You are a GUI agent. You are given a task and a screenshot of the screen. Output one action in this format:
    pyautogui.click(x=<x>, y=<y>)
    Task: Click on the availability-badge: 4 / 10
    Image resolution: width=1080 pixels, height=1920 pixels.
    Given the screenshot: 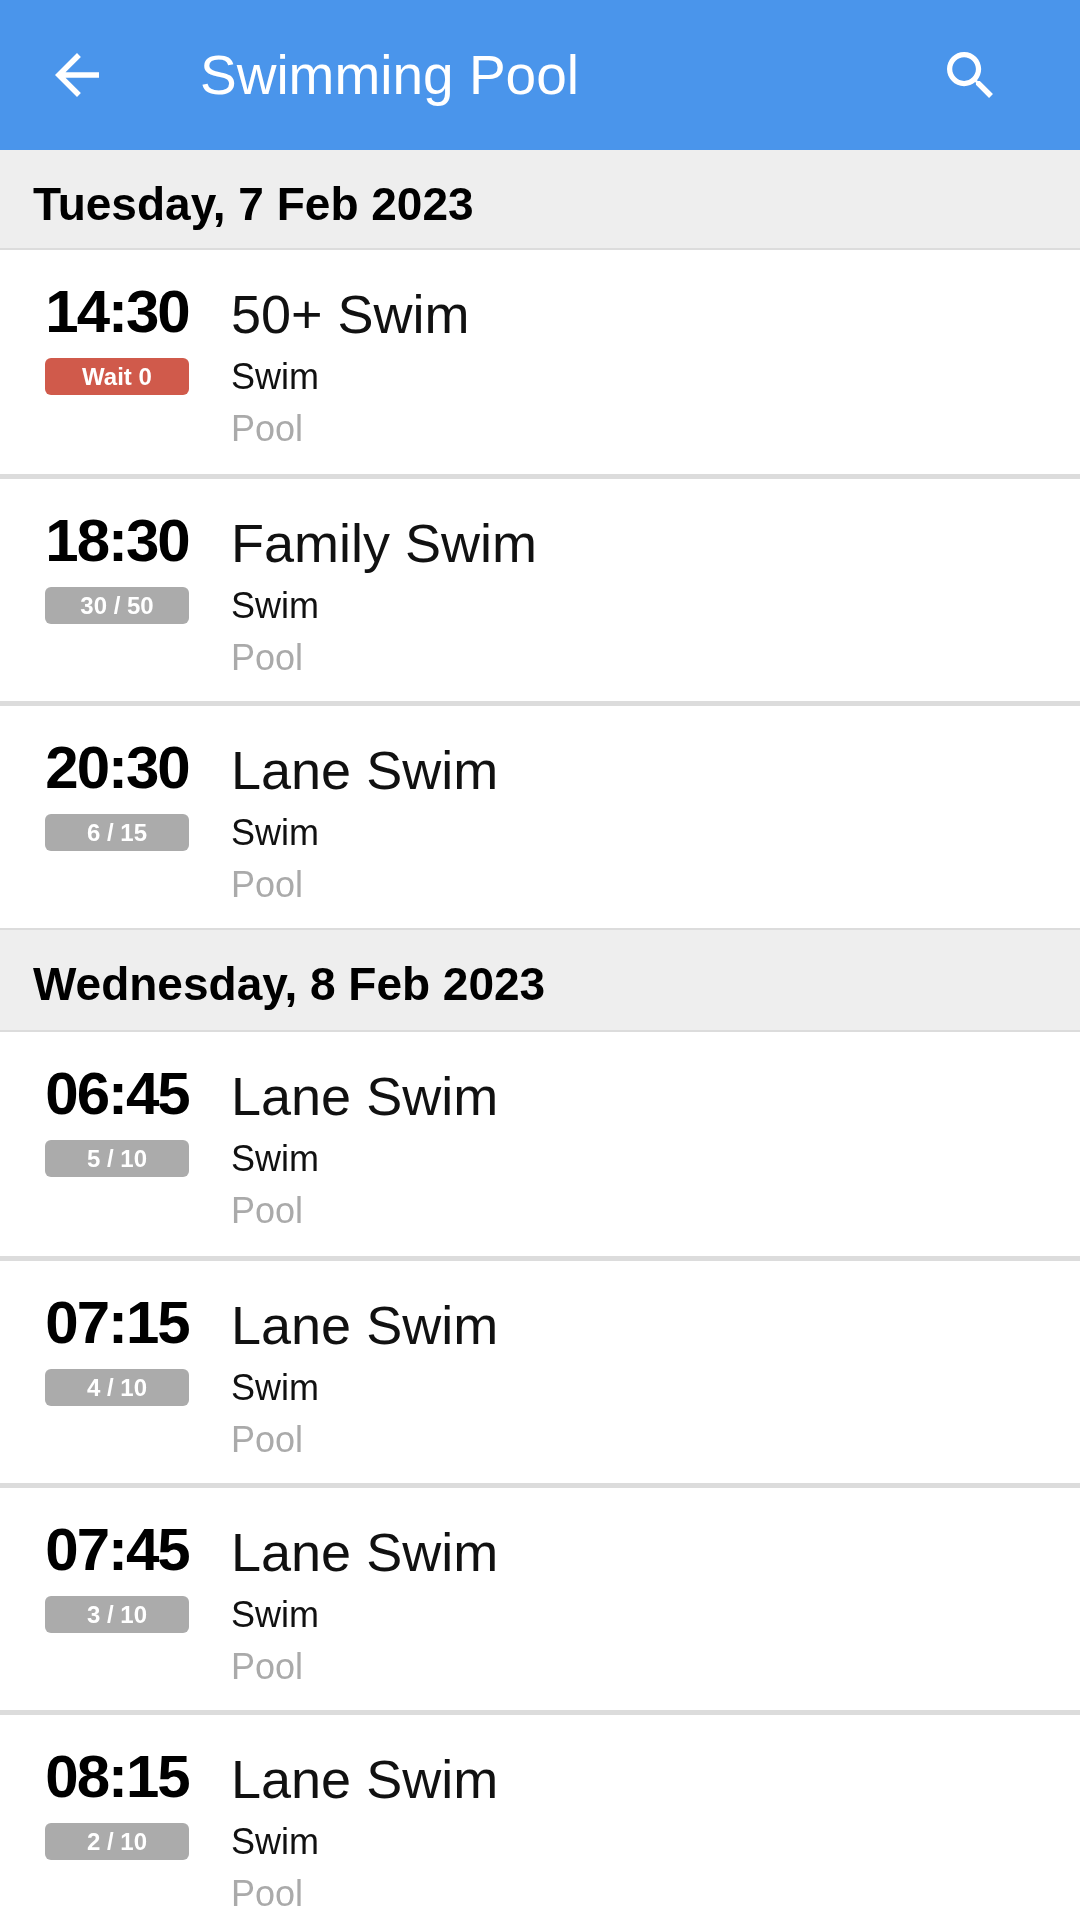 What is the action you would take?
    pyautogui.click(x=117, y=1387)
    